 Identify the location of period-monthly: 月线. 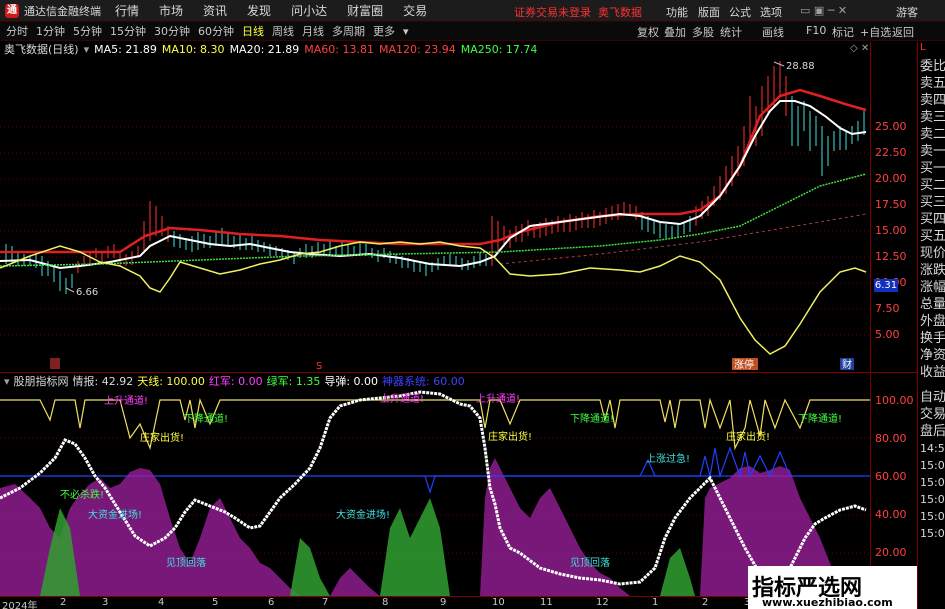
(313, 31).